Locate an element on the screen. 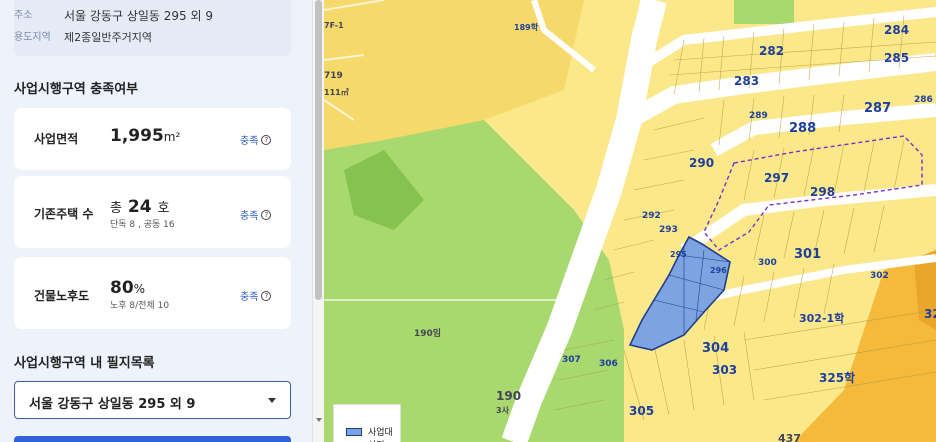 The image size is (936, 442). parcel-label: 298 is located at coordinates (822, 192).